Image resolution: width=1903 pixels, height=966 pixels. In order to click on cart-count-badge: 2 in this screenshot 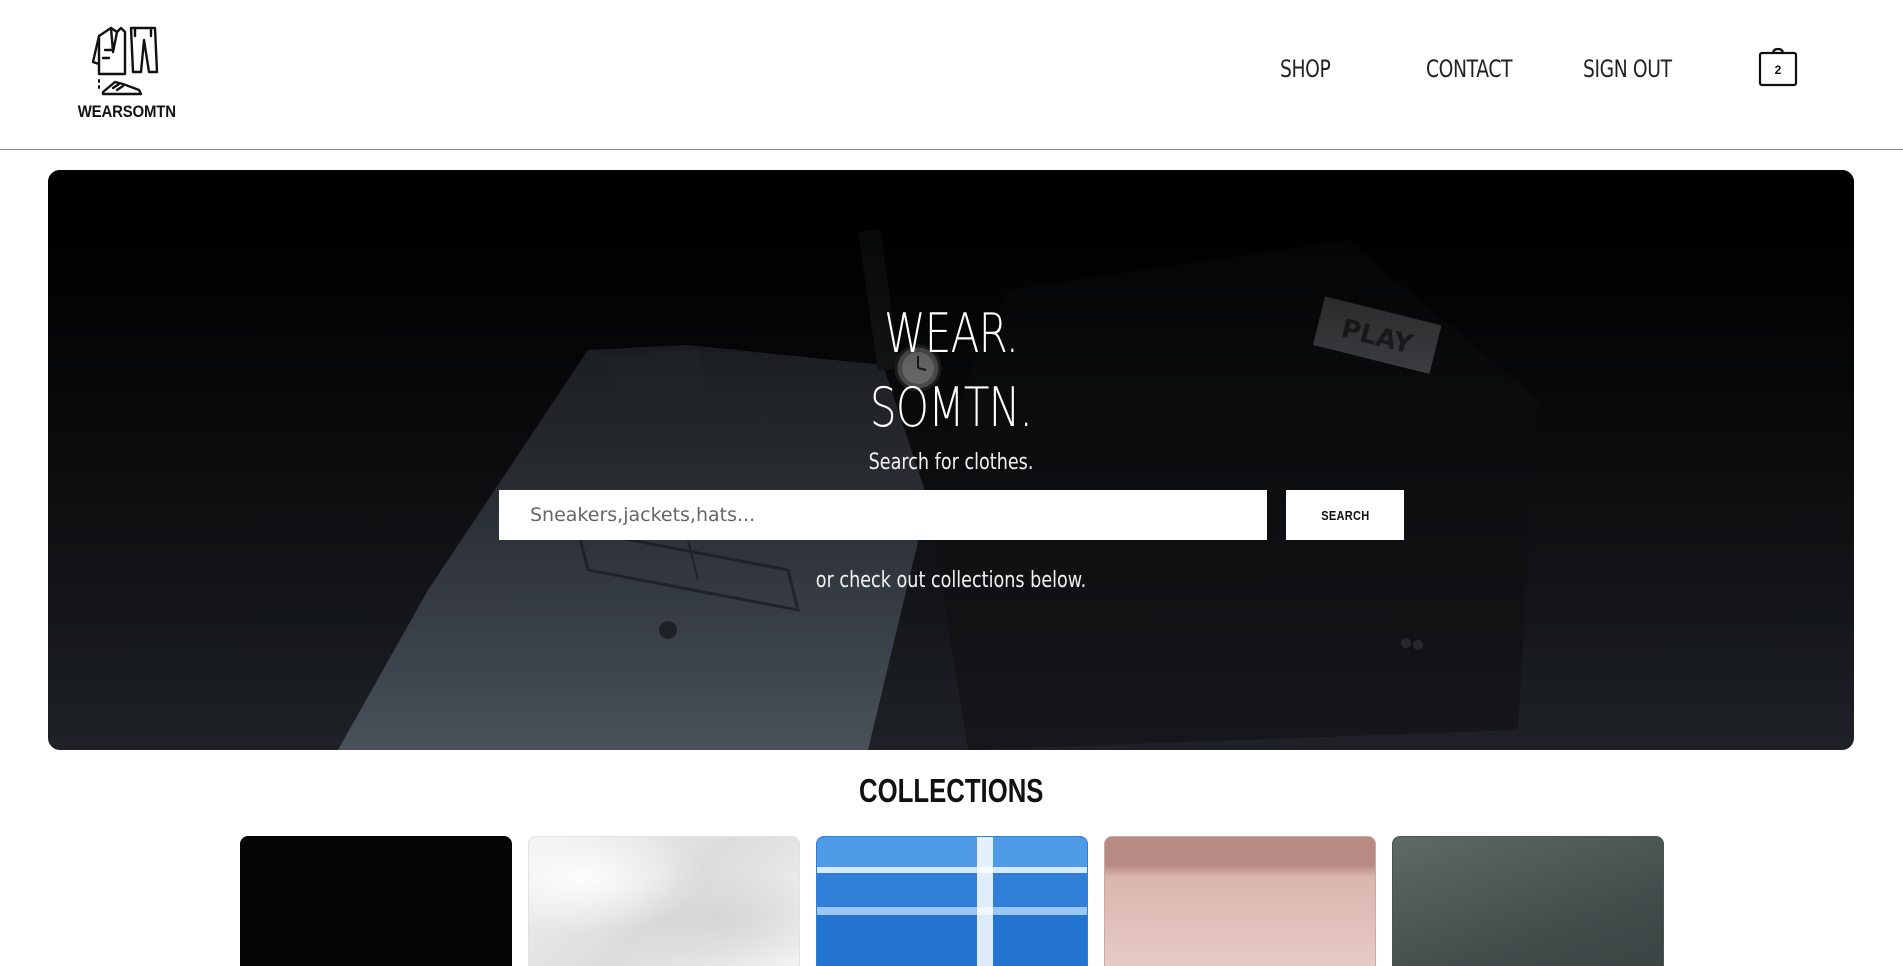, I will do `click(1778, 70)`.